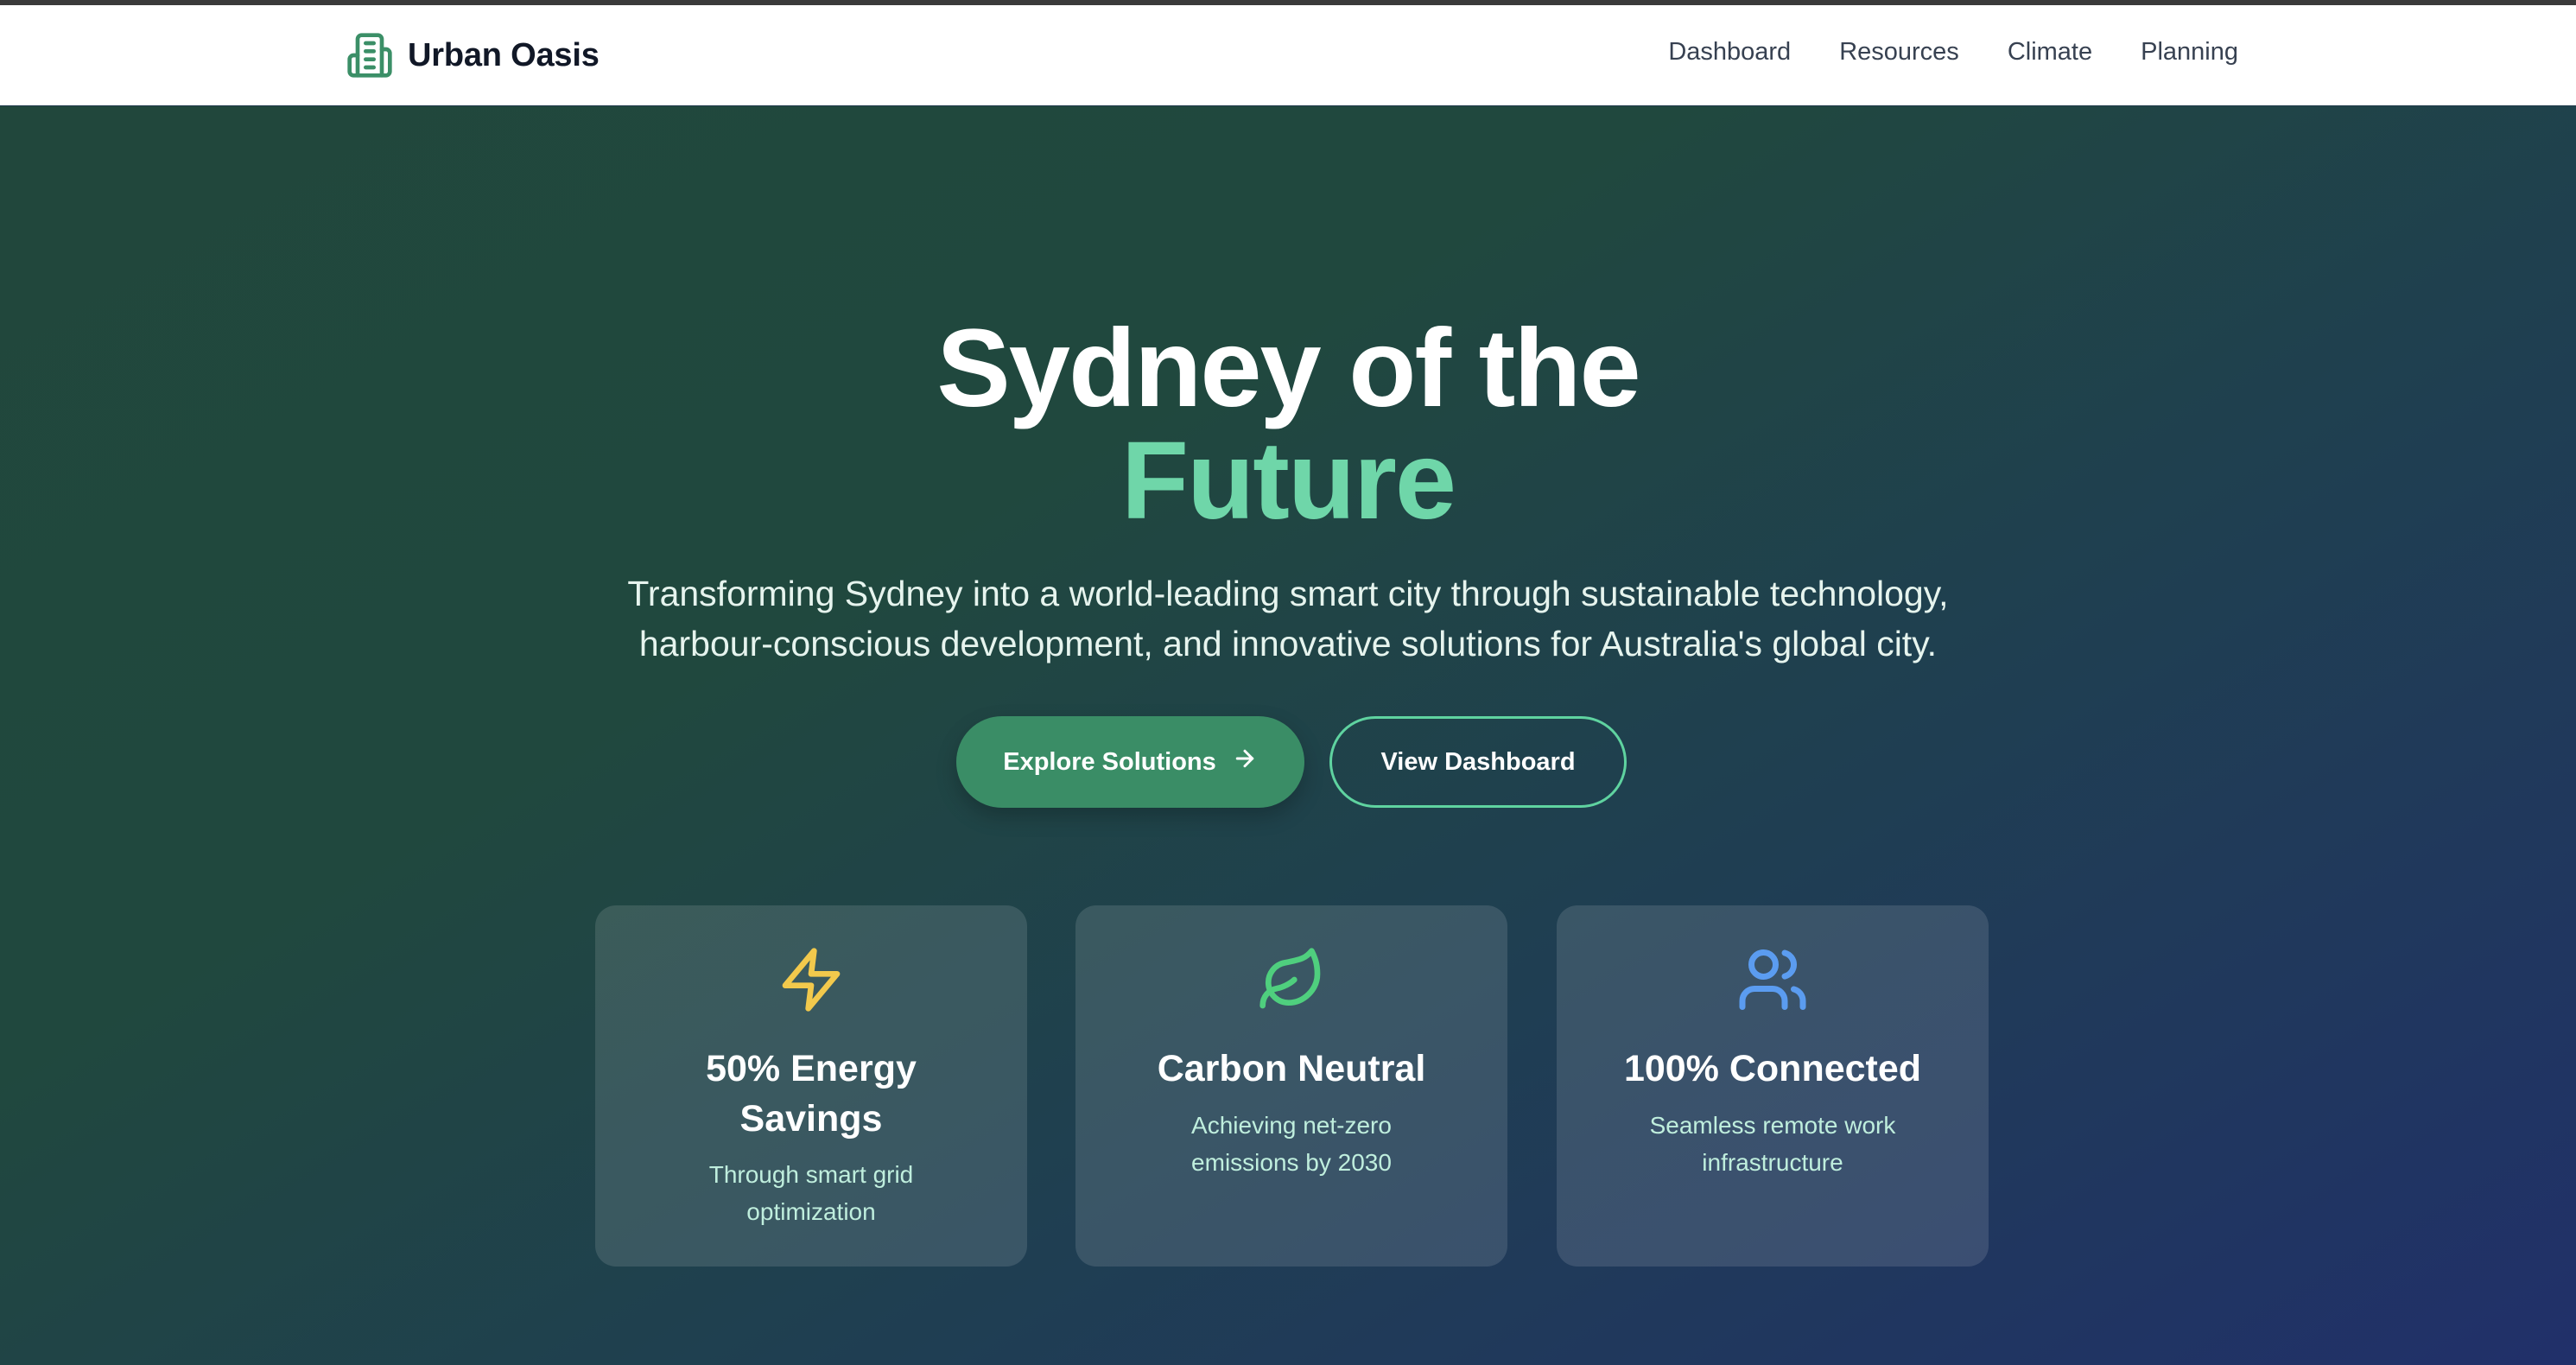  I want to click on view-dashboard-label: View Dashboard, so click(1478, 762).